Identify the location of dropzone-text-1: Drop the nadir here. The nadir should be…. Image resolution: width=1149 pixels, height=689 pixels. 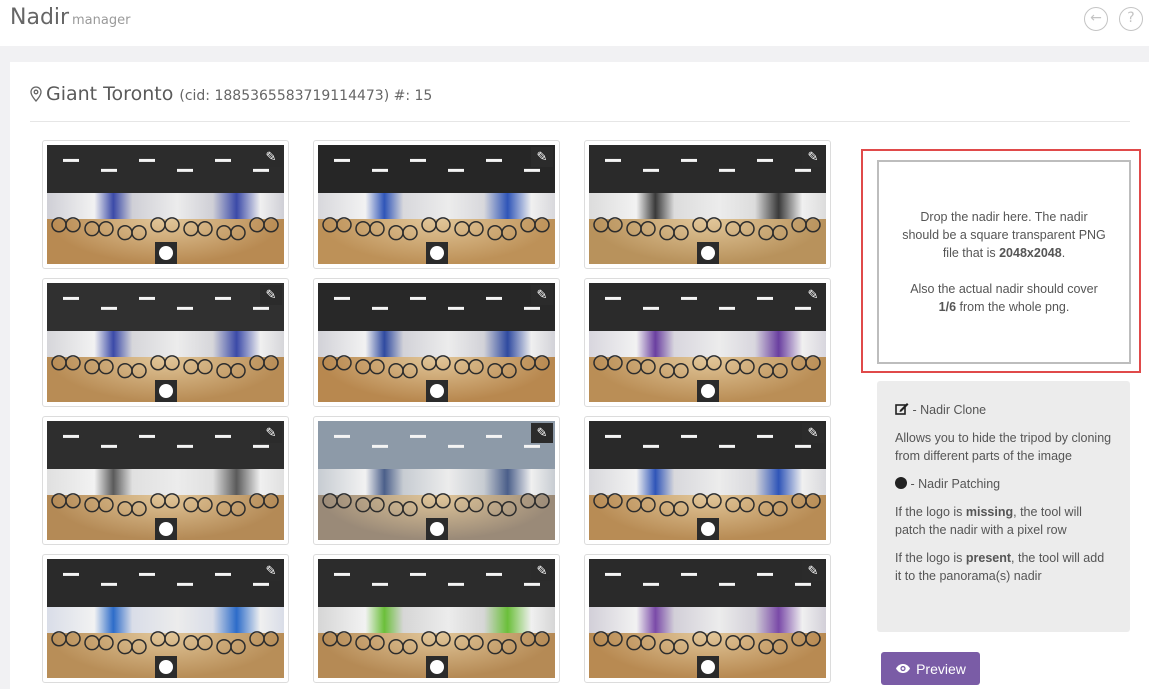
(1004, 235).